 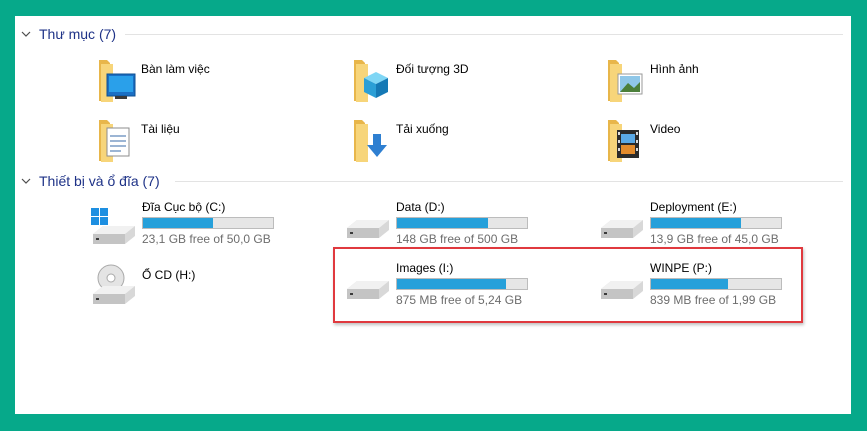 I want to click on drive-item-c: Đĩa Cục bộ (C:) 23,1 GB free of 50,0 GB, so click(x=189, y=225).